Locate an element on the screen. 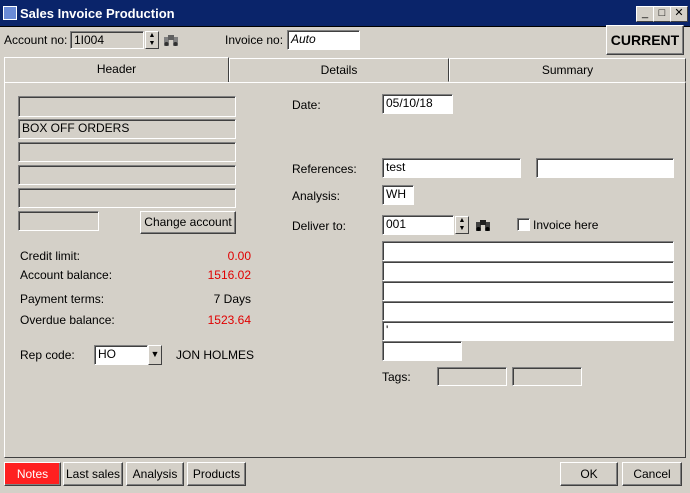 This screenshot has width=690, height=493. date-field: 05/10/18 is located at coordinates (417, 104).